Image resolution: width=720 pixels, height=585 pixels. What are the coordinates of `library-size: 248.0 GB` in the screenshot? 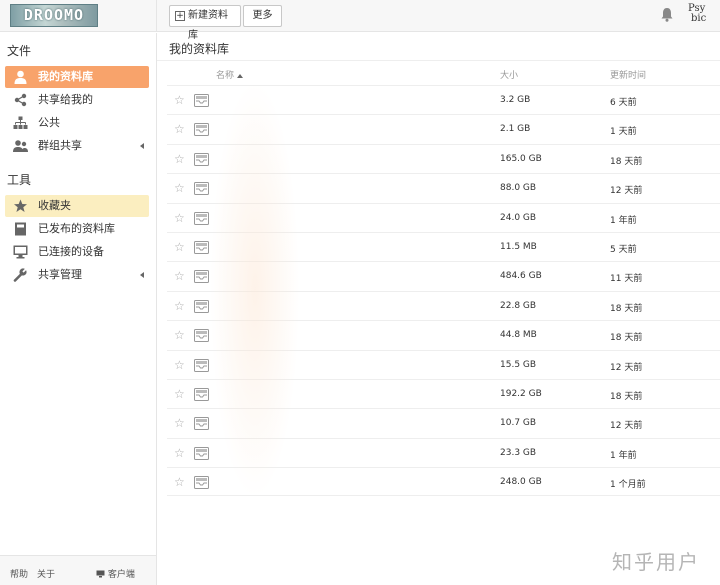 It's located at (521, 482).